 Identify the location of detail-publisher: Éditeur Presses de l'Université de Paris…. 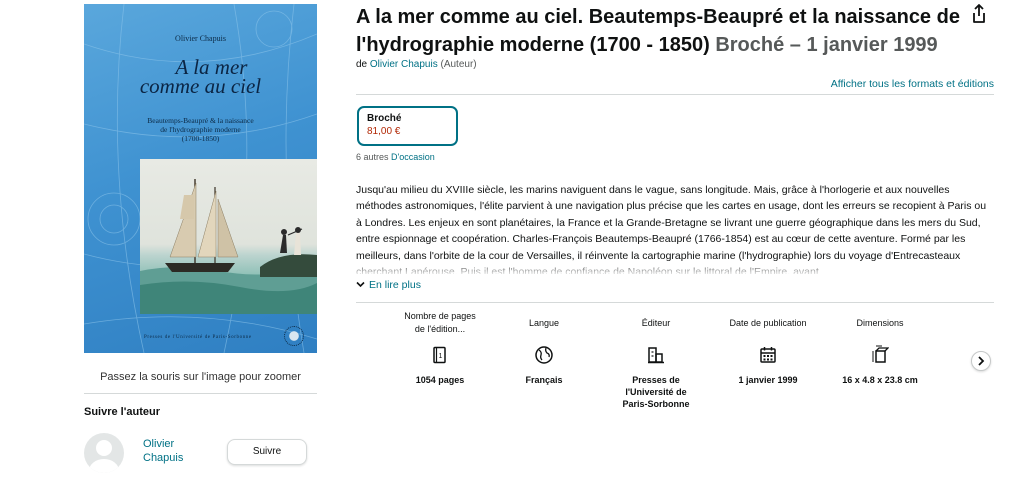
(656, 360).